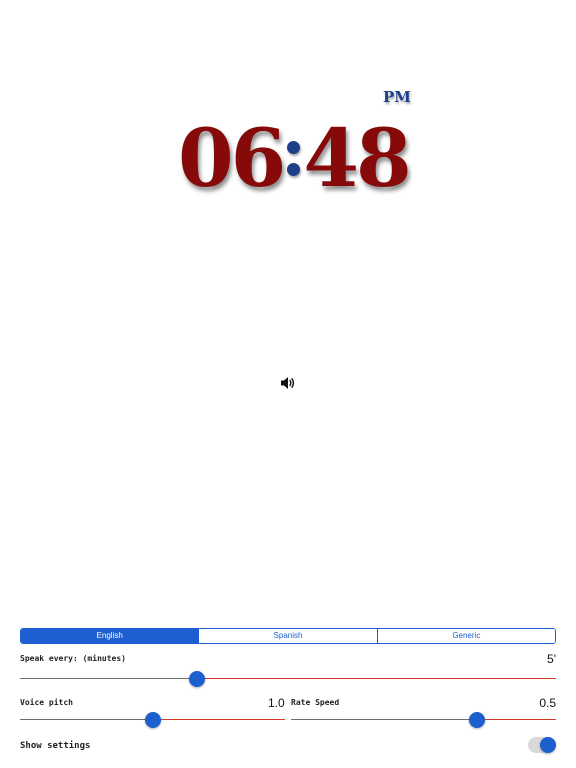 Image resolution: width=576 pixels, height=768 pixels. Describe the element at coordinates (73, 658) in the screenshot. I see `speak-every-label: Speak every: (minutes)` at that location.